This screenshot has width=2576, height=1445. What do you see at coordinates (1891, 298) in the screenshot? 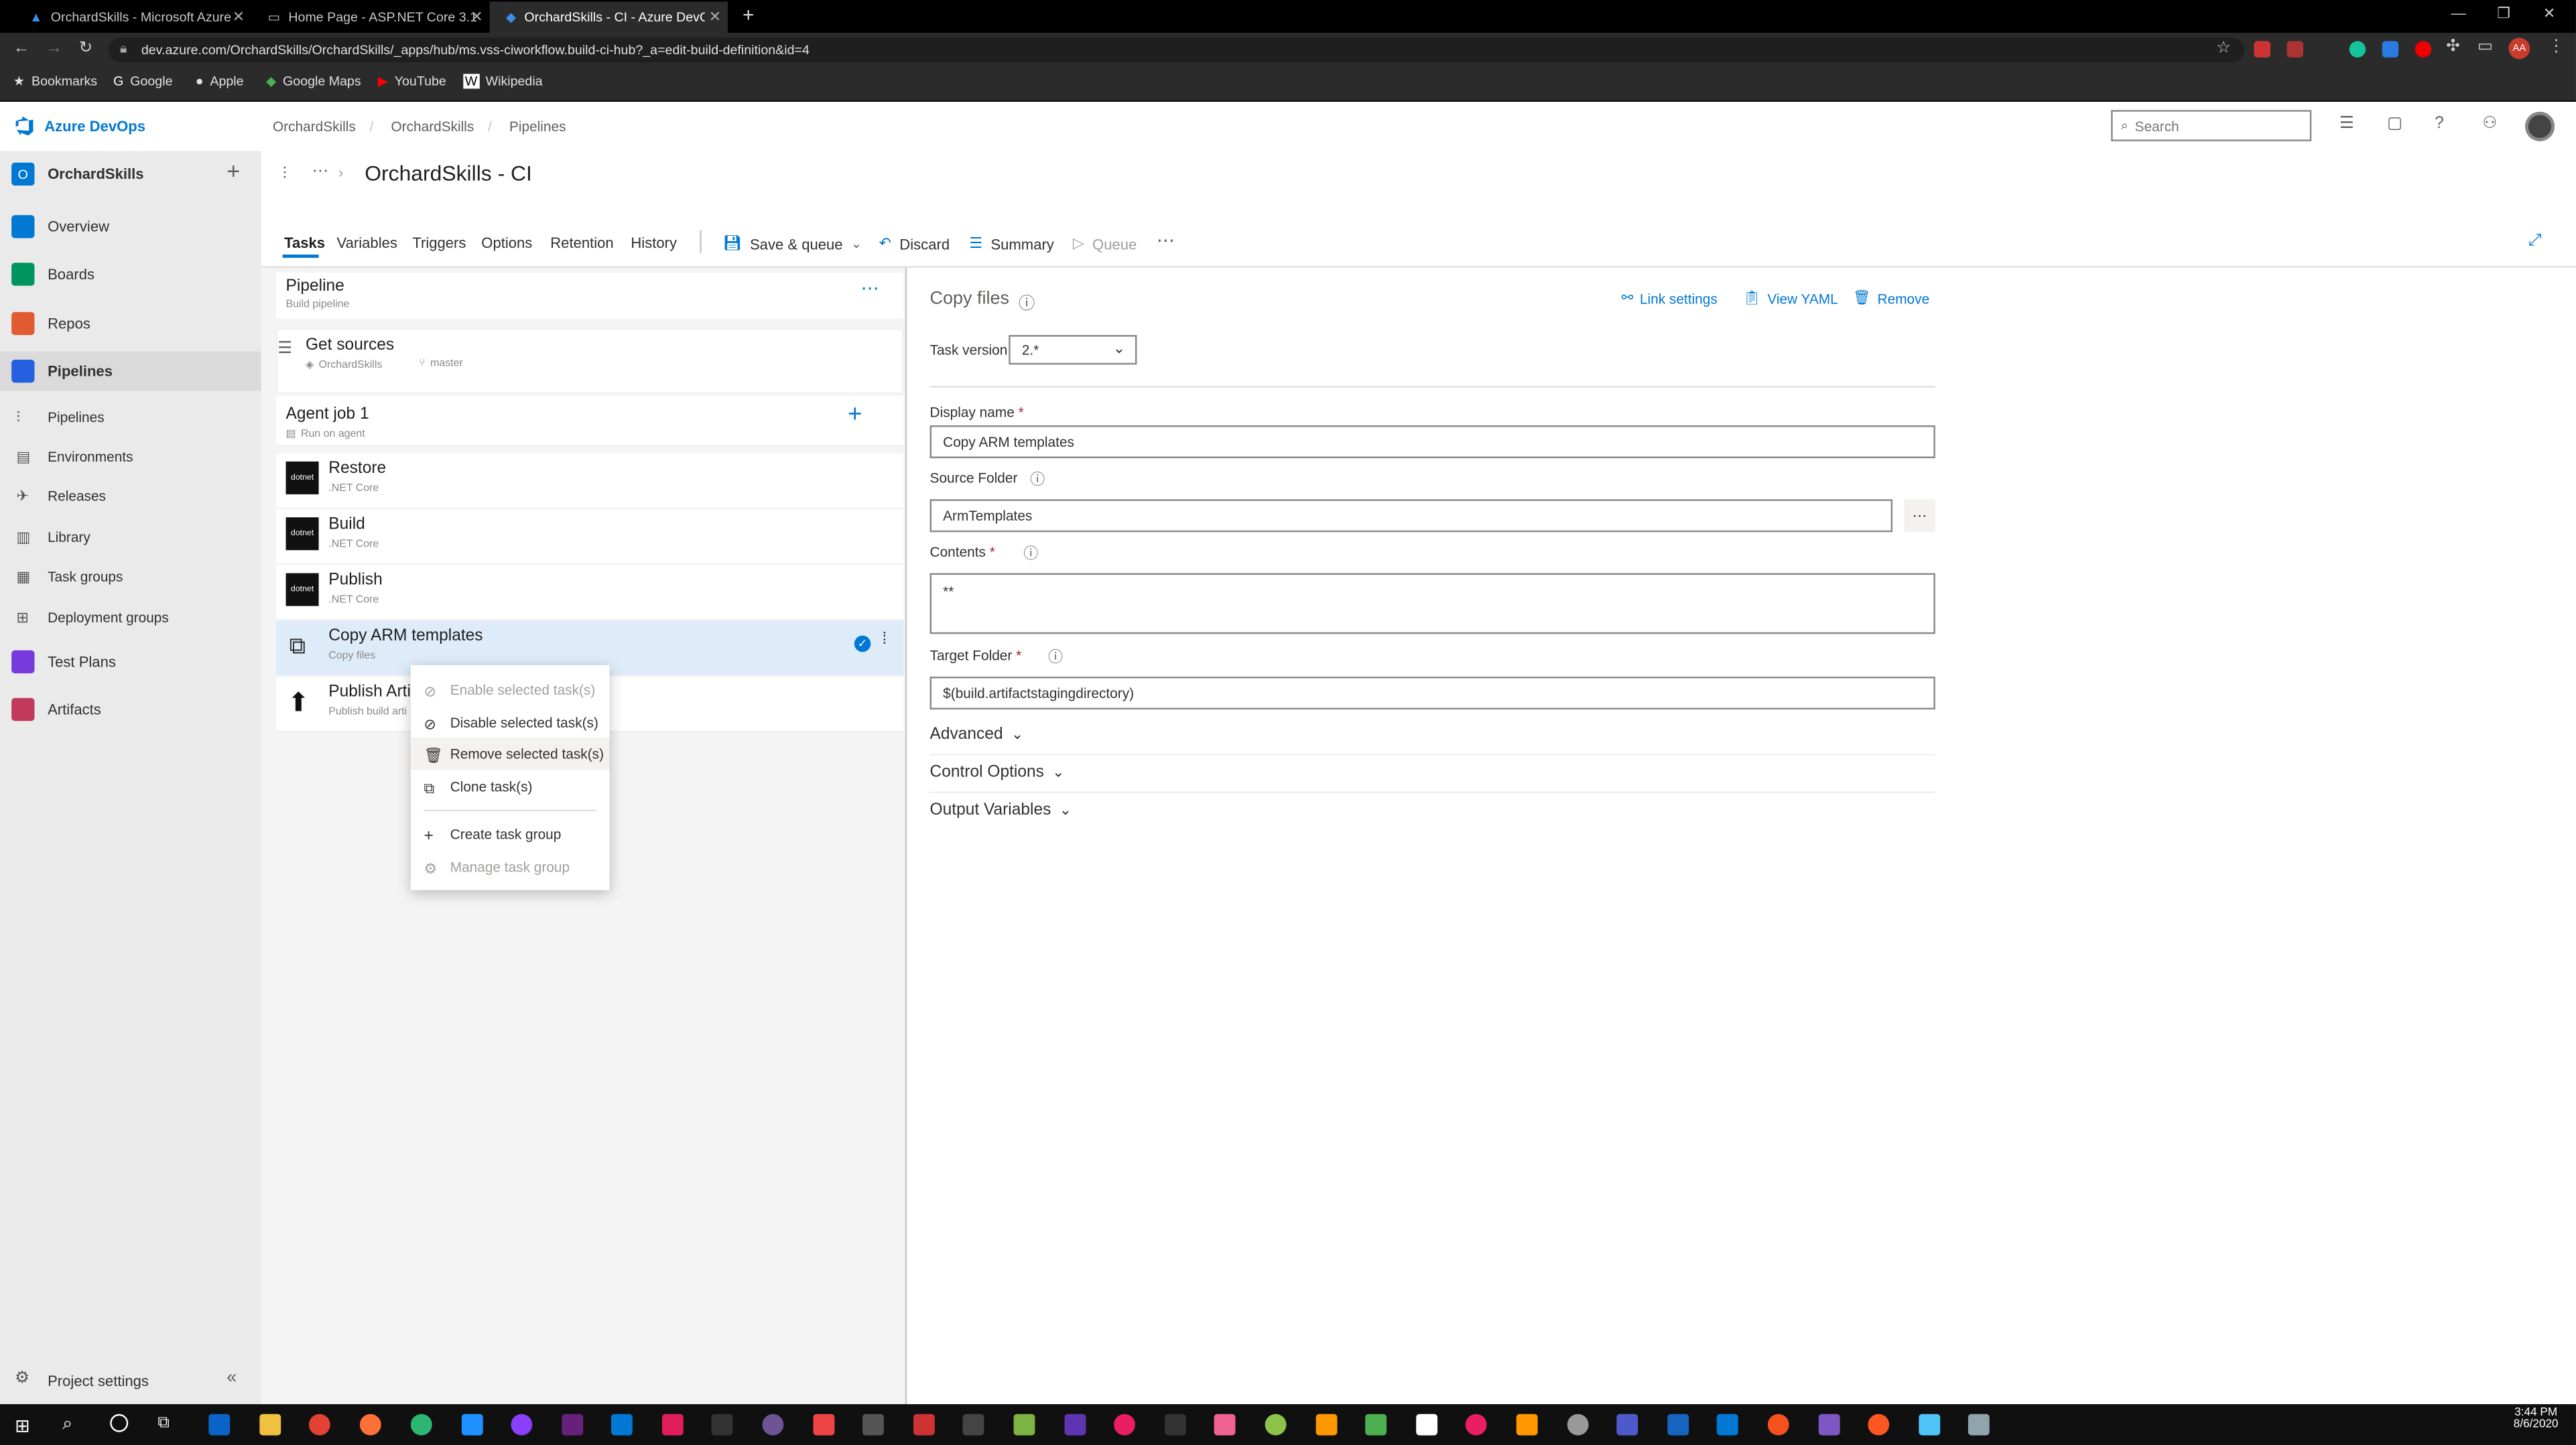
I see `remove-button: 🗑︎ Remove` at bounding box center [1891, 298].